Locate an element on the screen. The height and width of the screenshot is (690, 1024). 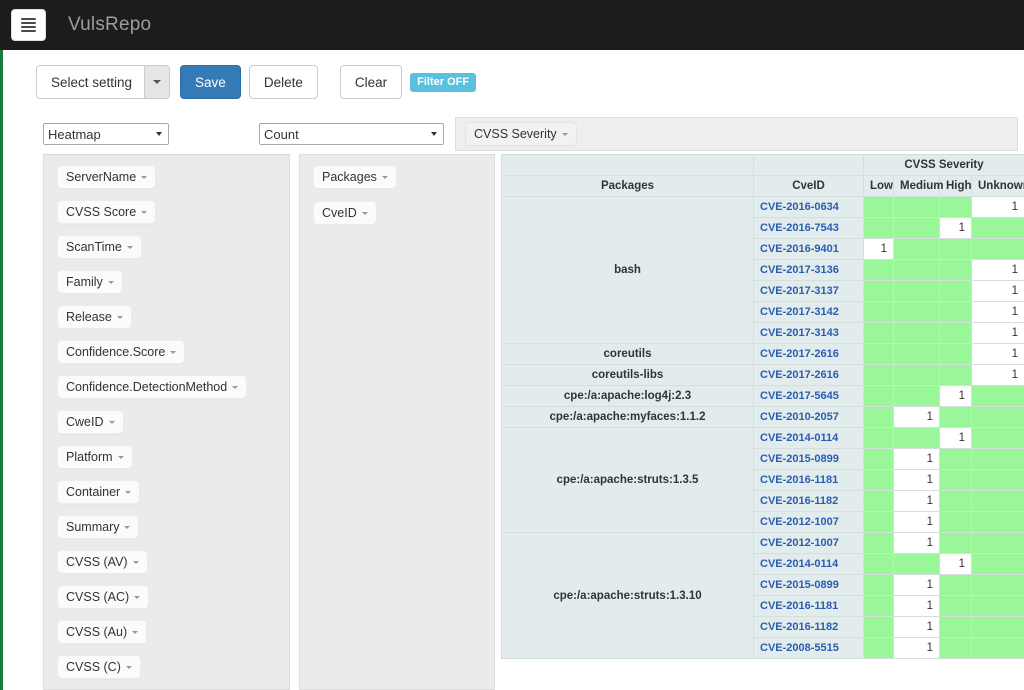
unused-attr-item: Confidence.Score is located at coordinates (173, 357).